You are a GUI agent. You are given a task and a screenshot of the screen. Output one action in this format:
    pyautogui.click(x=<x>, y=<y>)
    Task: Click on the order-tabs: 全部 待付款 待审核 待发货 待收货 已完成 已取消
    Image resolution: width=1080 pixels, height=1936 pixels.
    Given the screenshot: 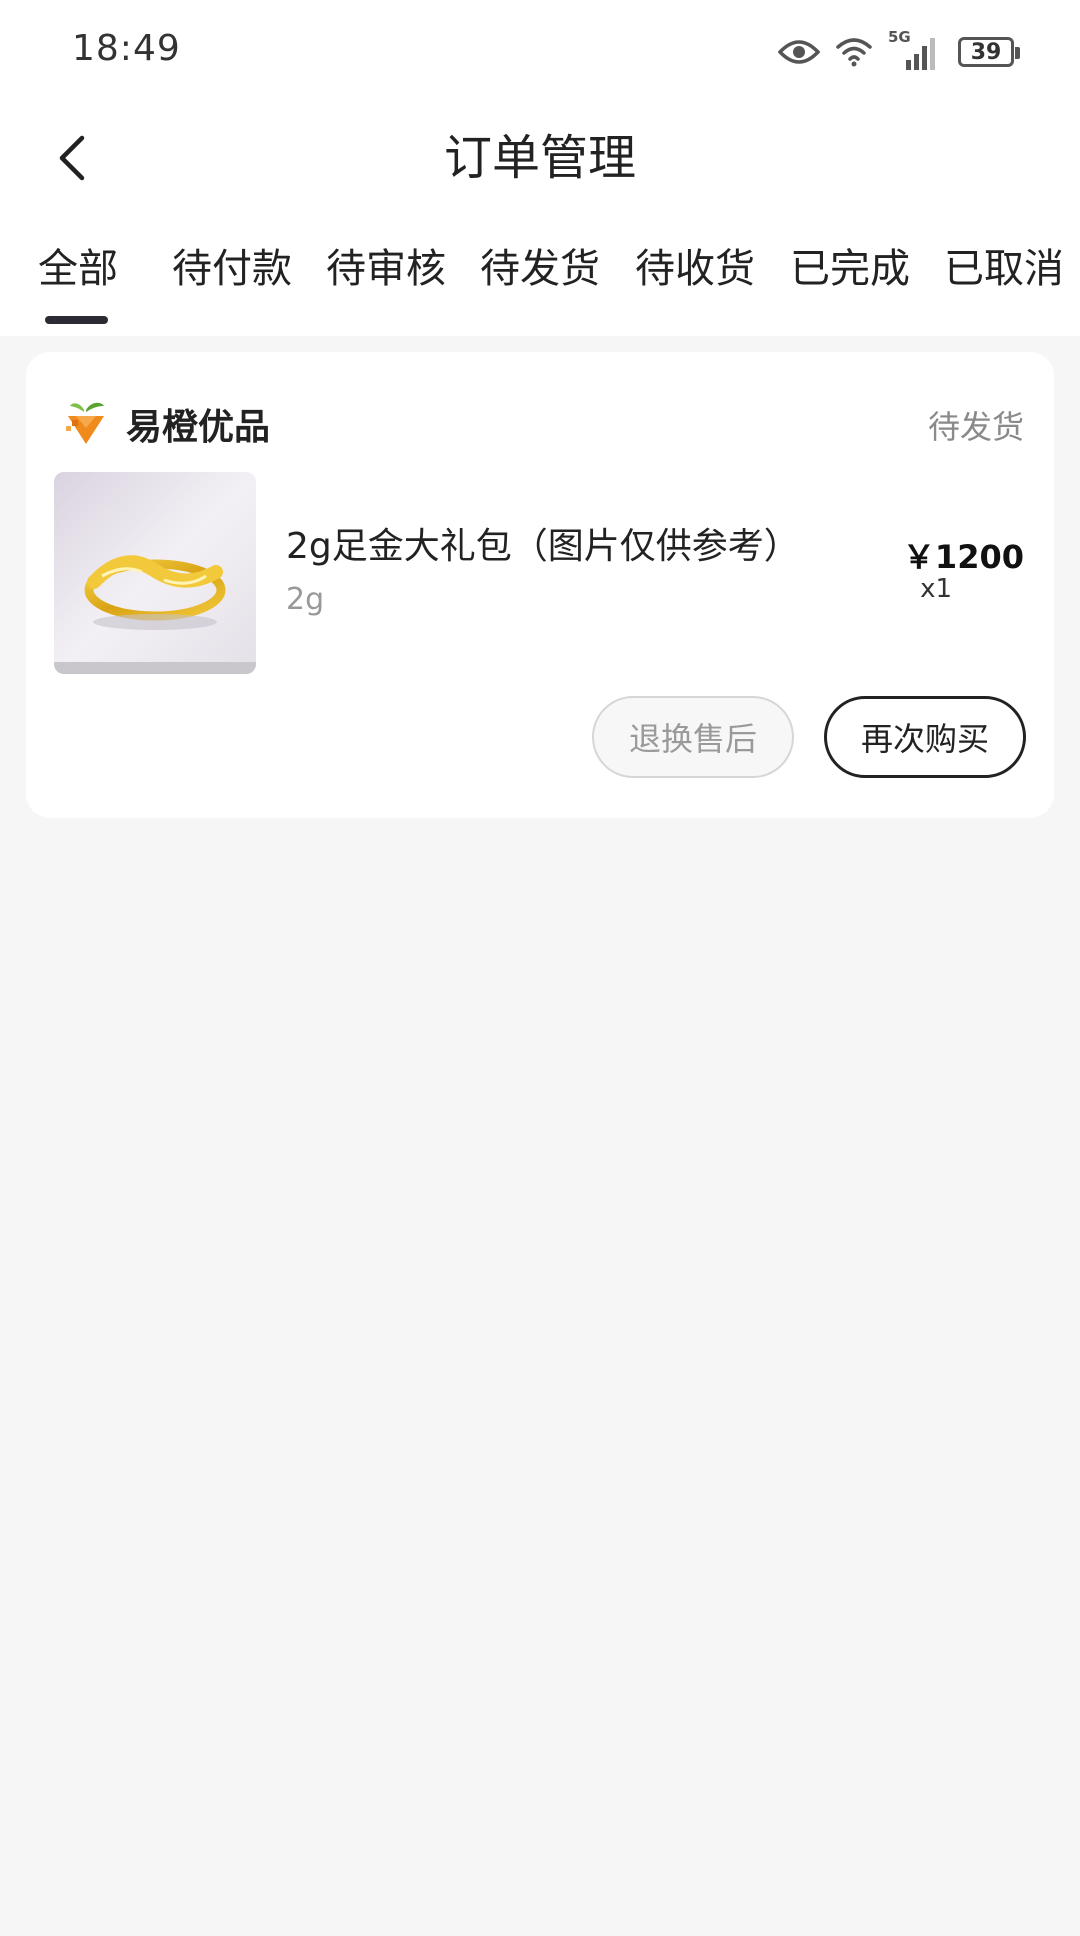 What is the action you would take?
    pyautogui.click(x=540, y=286)
    